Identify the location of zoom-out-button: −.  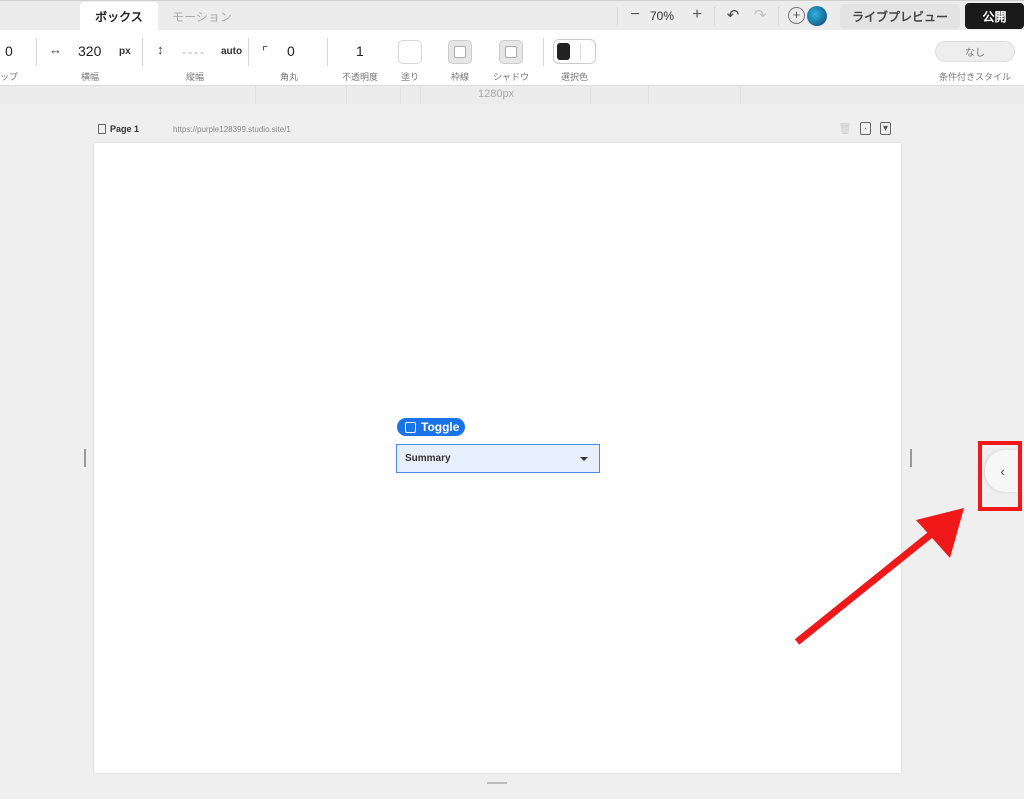
(635, 16).